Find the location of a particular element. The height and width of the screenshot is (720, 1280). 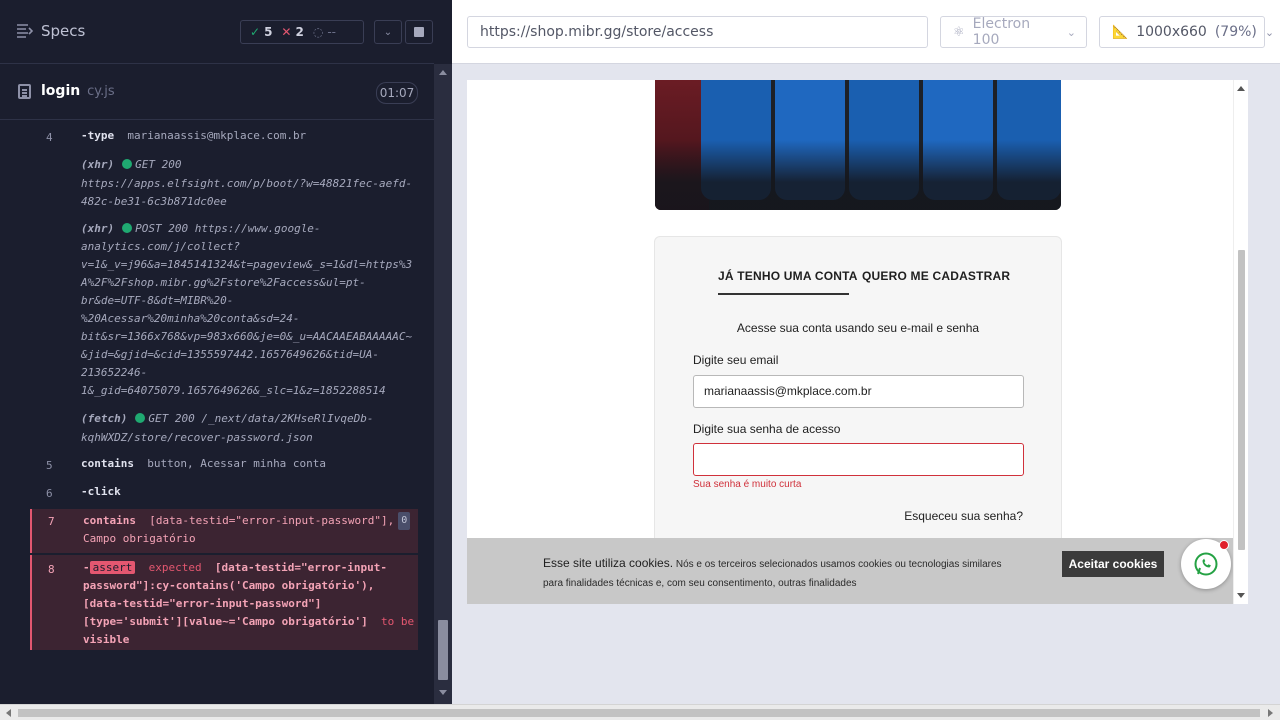

viewport-size: 1000x660 is located at coordinates (1171, 32).